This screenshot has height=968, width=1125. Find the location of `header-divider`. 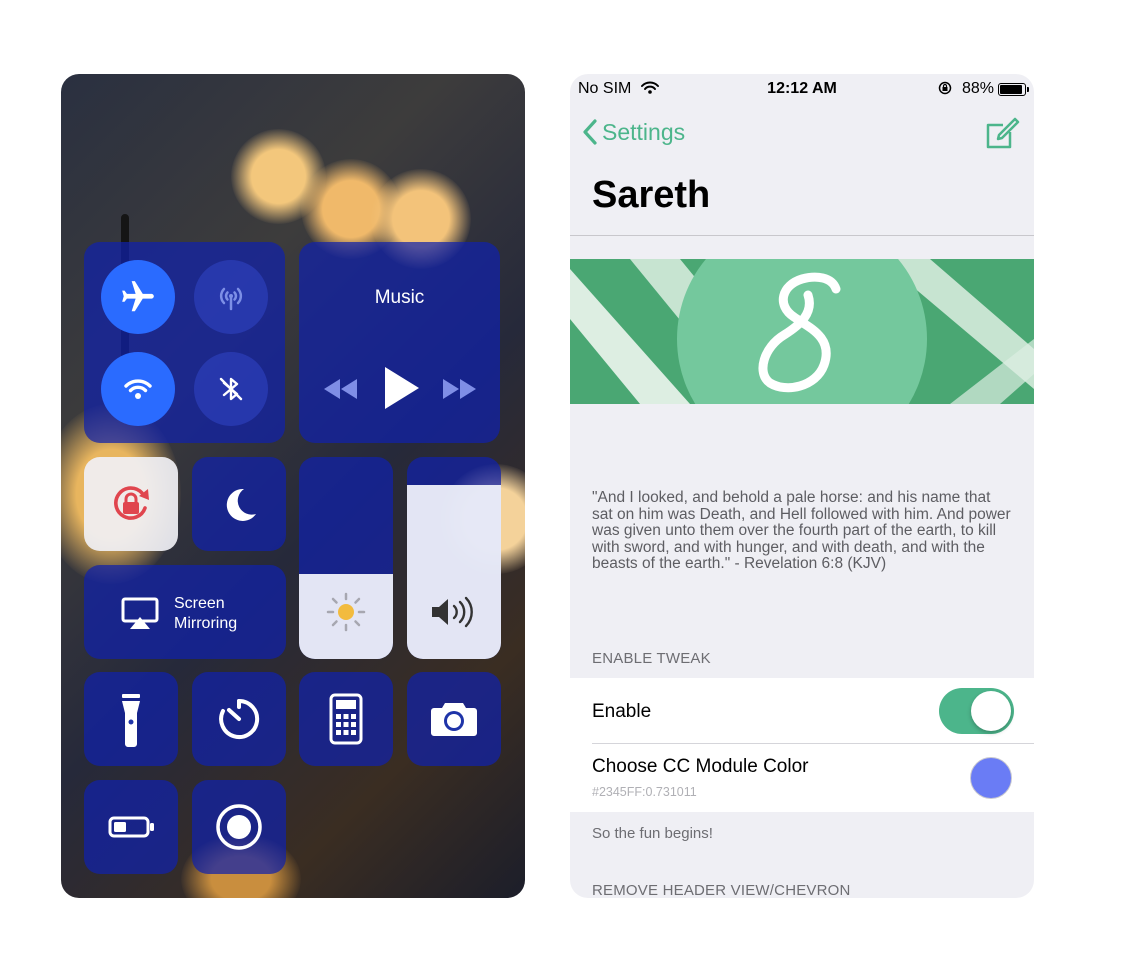

header-divider is located at coordinates (802, 235).